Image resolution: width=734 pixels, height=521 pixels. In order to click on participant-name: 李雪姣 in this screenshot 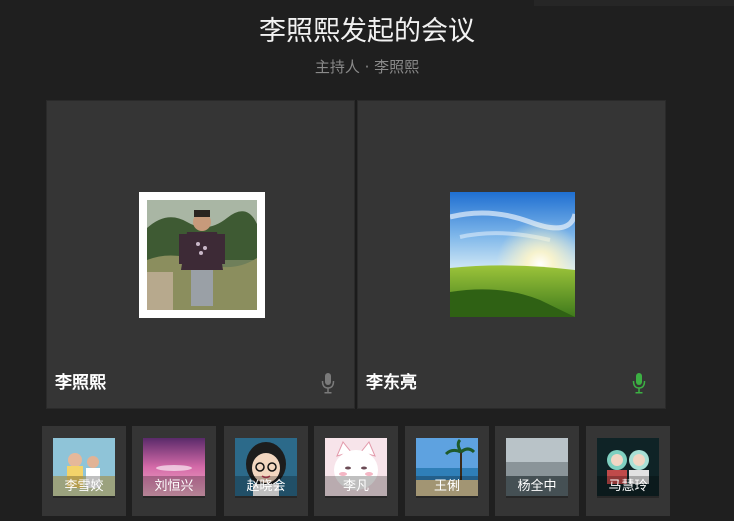, I will do `click(84, 487)`.